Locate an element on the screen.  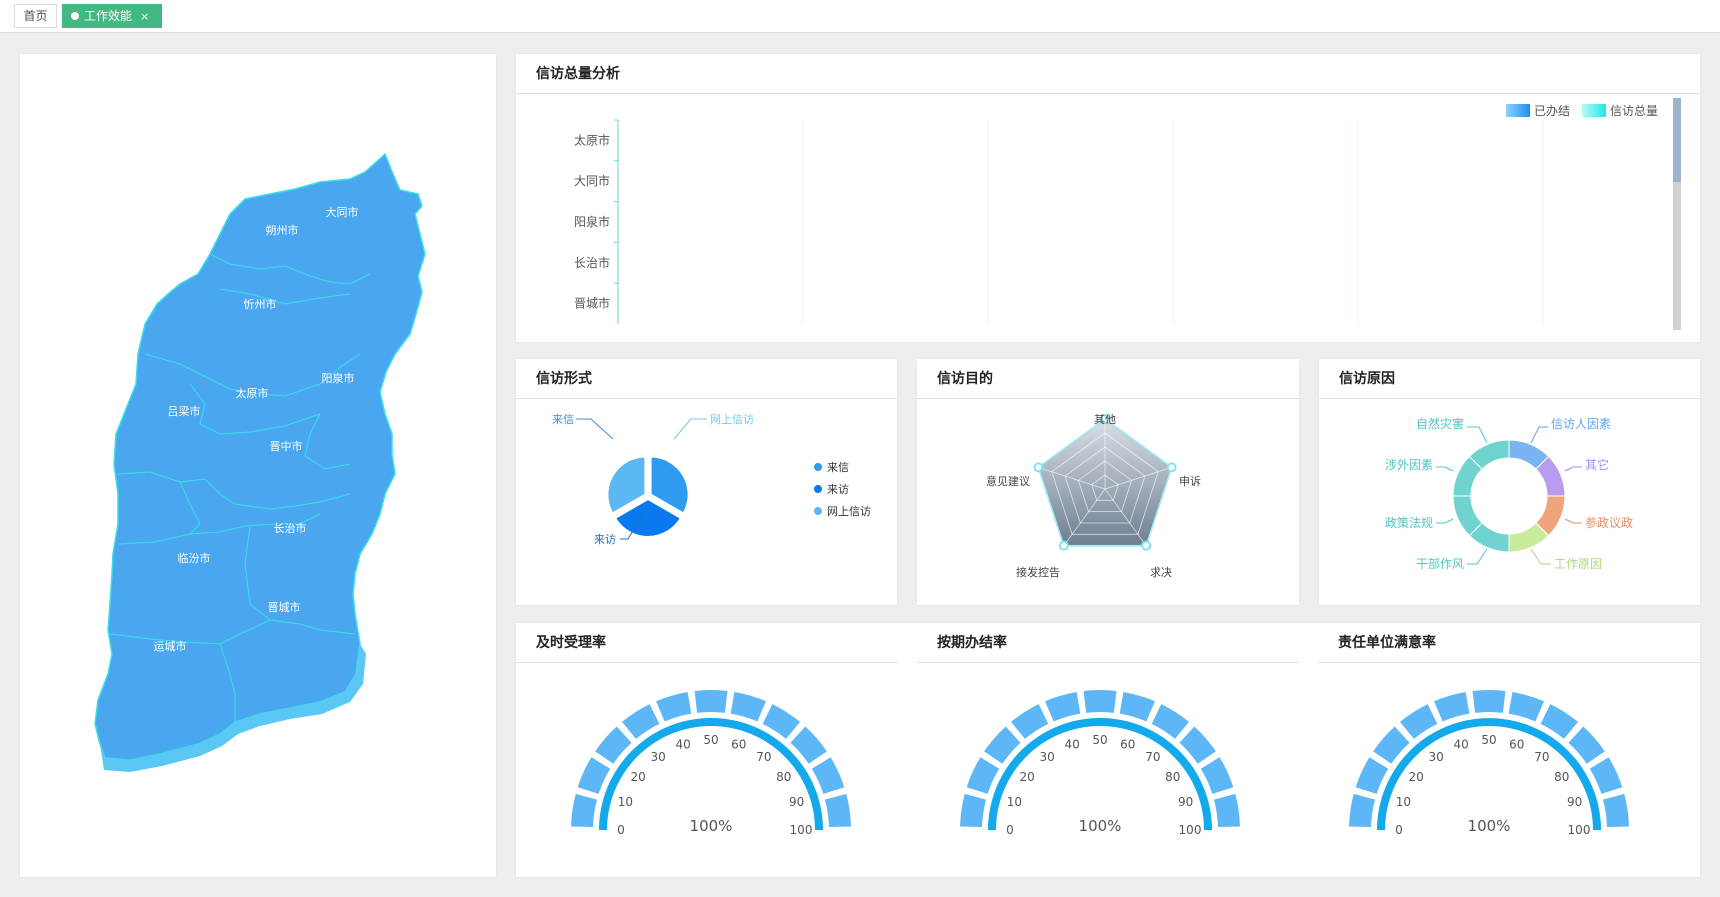
legend-label: 网上信访 is located at coordinates (849, 511).